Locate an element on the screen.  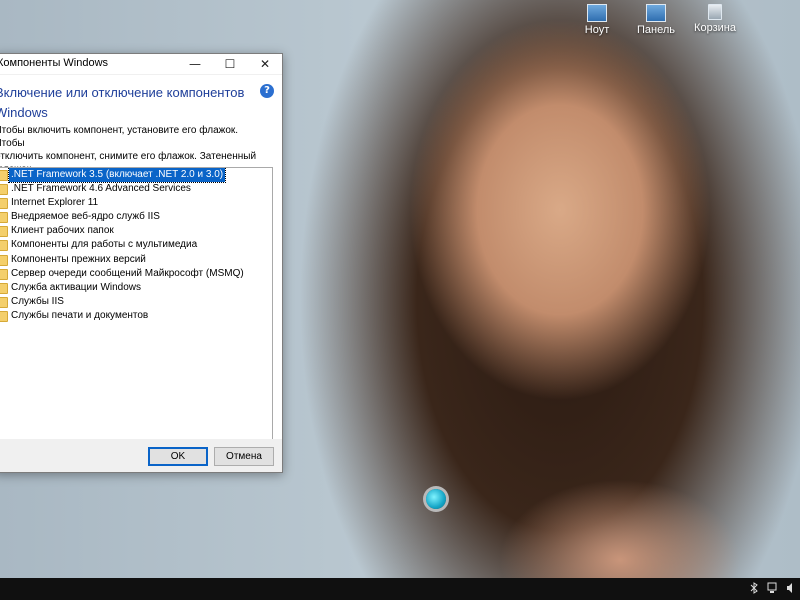
feature-item: Internet Explorer 11 is located at coordinates (136, 203).